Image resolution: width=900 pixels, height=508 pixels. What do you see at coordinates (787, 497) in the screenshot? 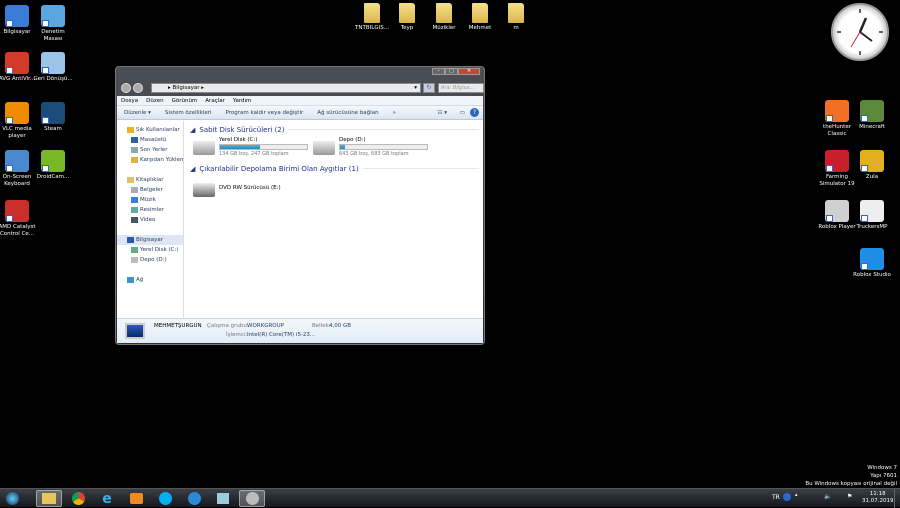
I see `help-tray-icon` at bounding box center [787, 497].